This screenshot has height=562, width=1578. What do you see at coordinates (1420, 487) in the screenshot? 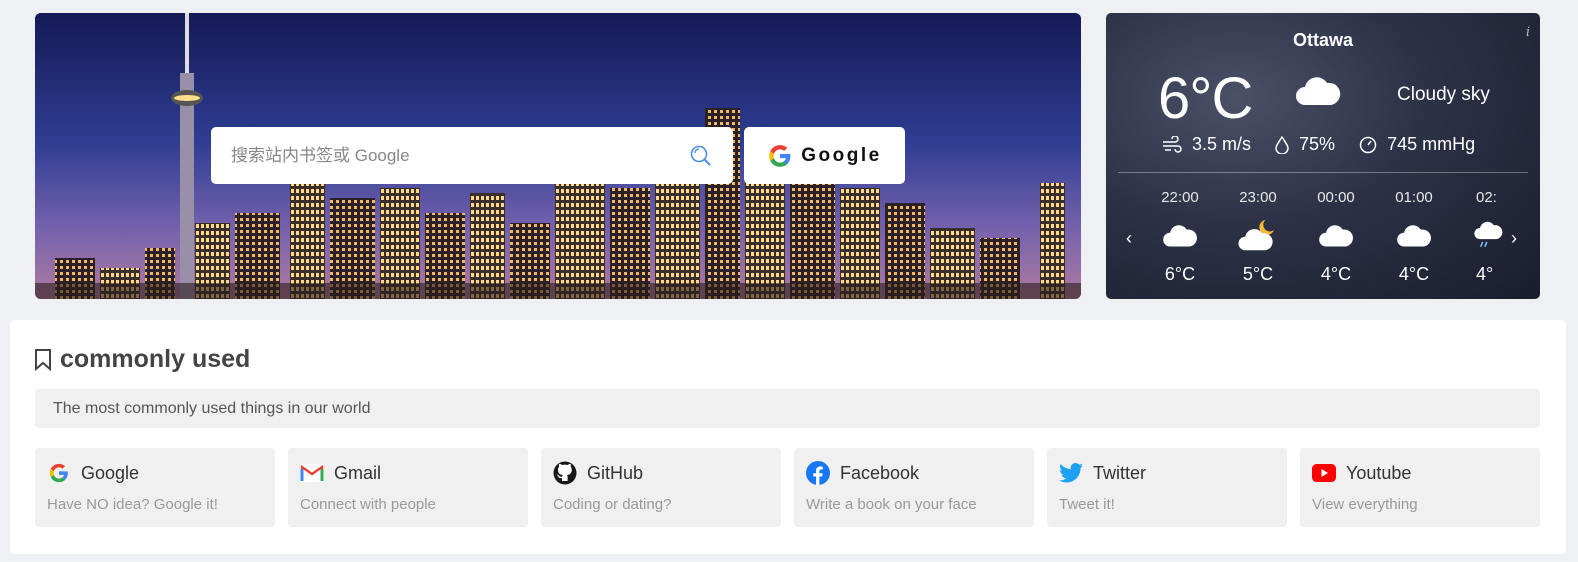
I see `card-youtube: Youtube View everything` at bounding box center [1420, 487].